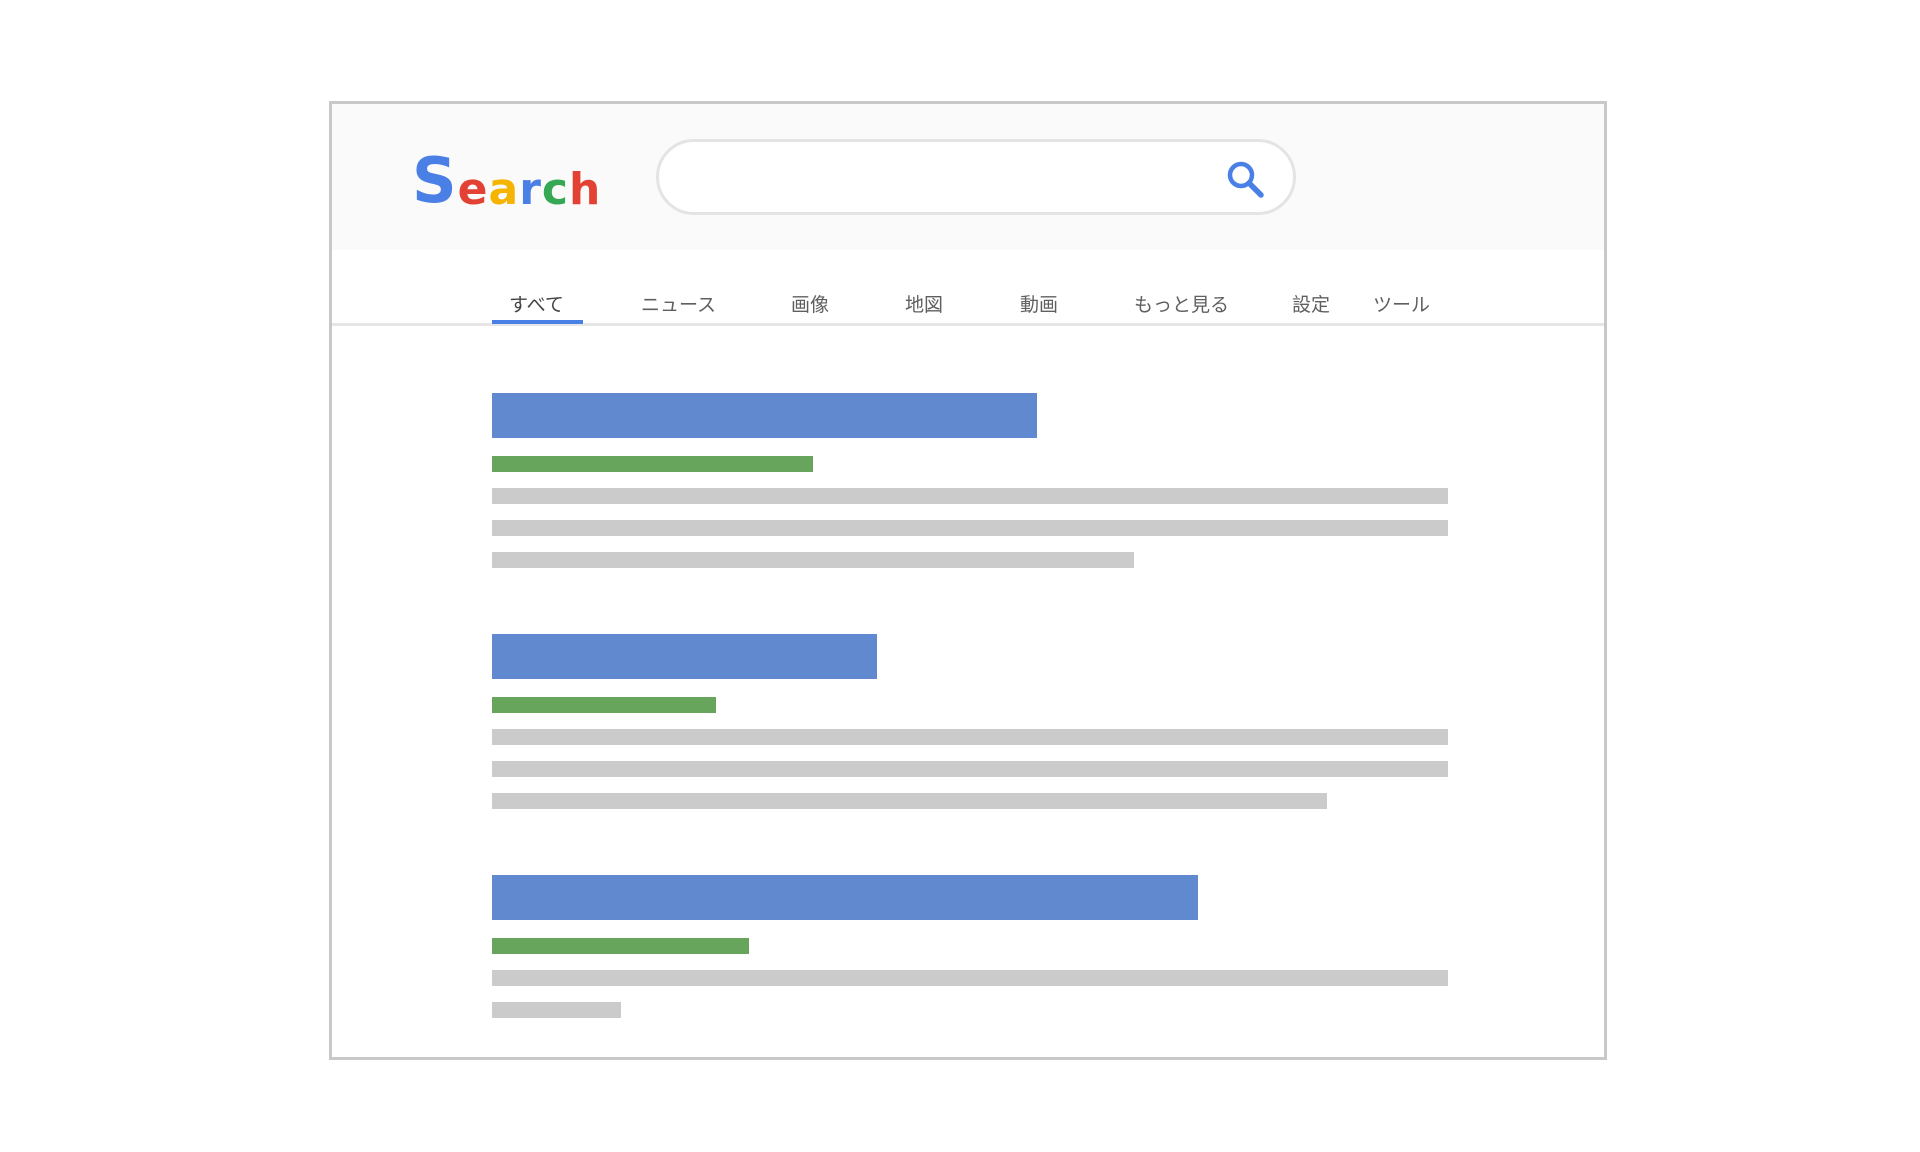 The width and height of the screenshot is (1920, 1152). Describe the element at coordinates (537, 322) in the screenshot. I see `active-tab-indicator` at that location.